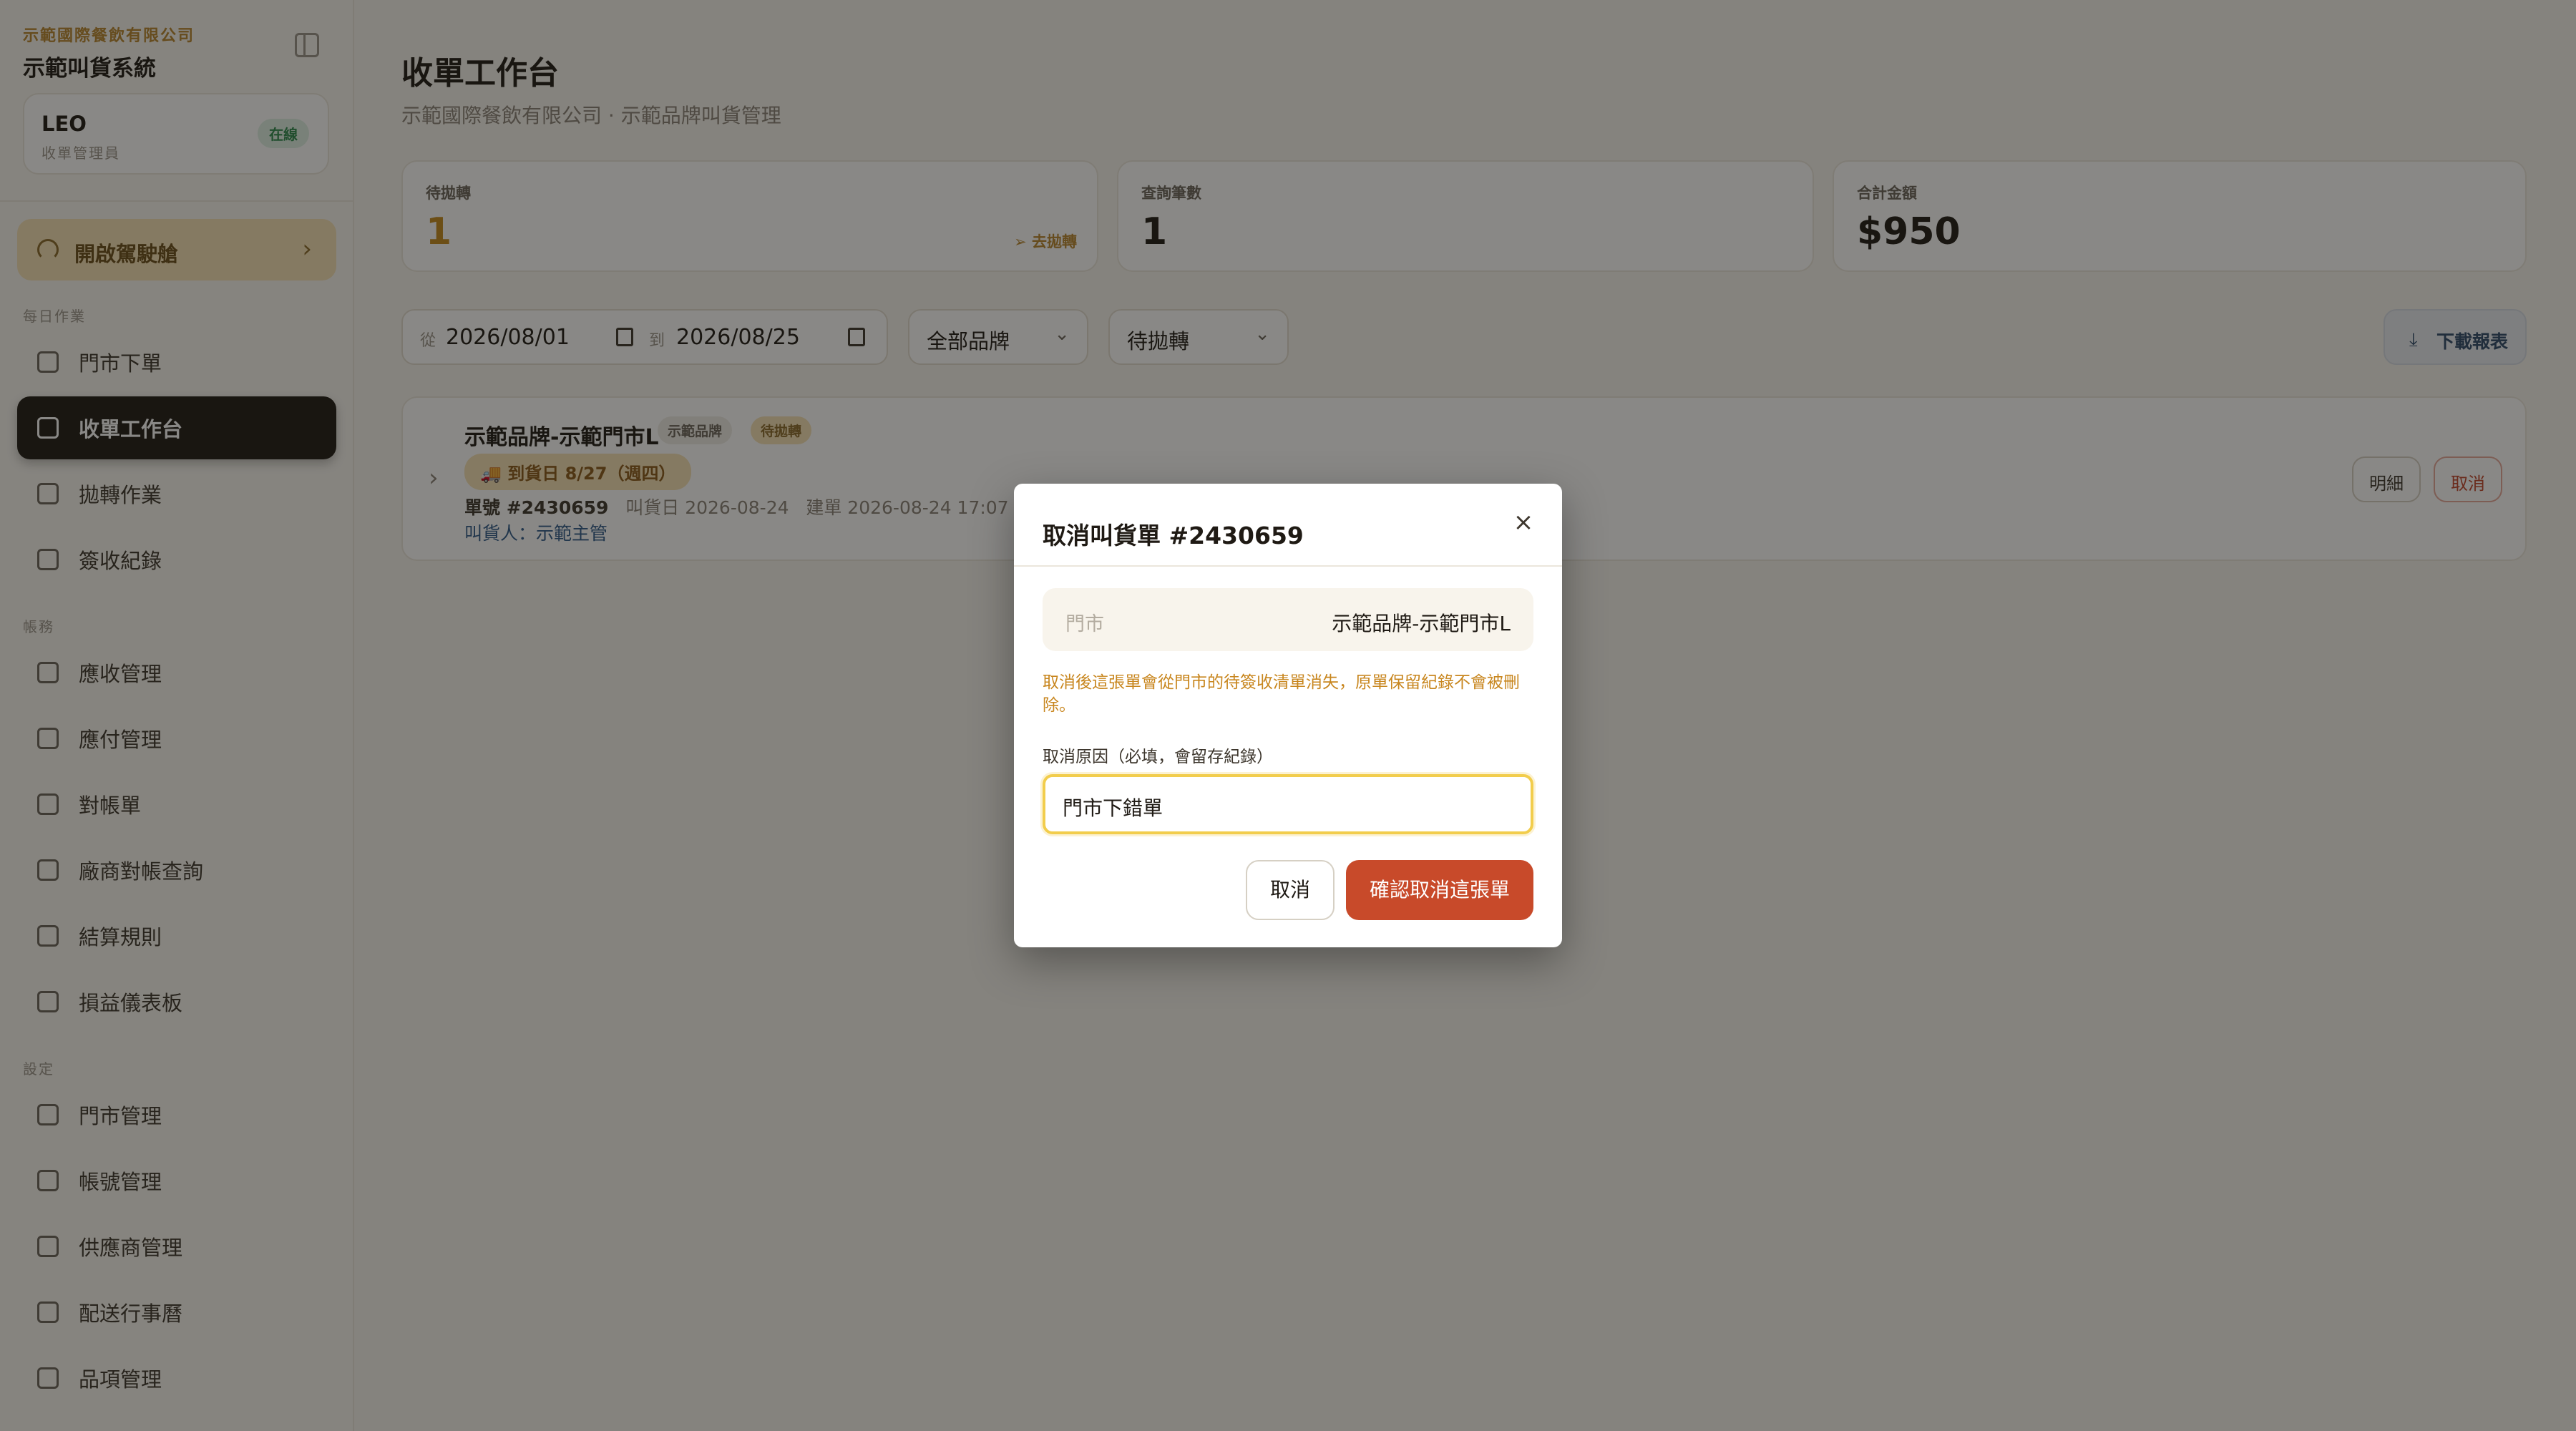 The image size is (2576, 1431). What do you see at coordinates (1113, 808) in the screenshot?
I see `cancel-reason-value: 門市下錯單` at bounding box center [1113, 808].